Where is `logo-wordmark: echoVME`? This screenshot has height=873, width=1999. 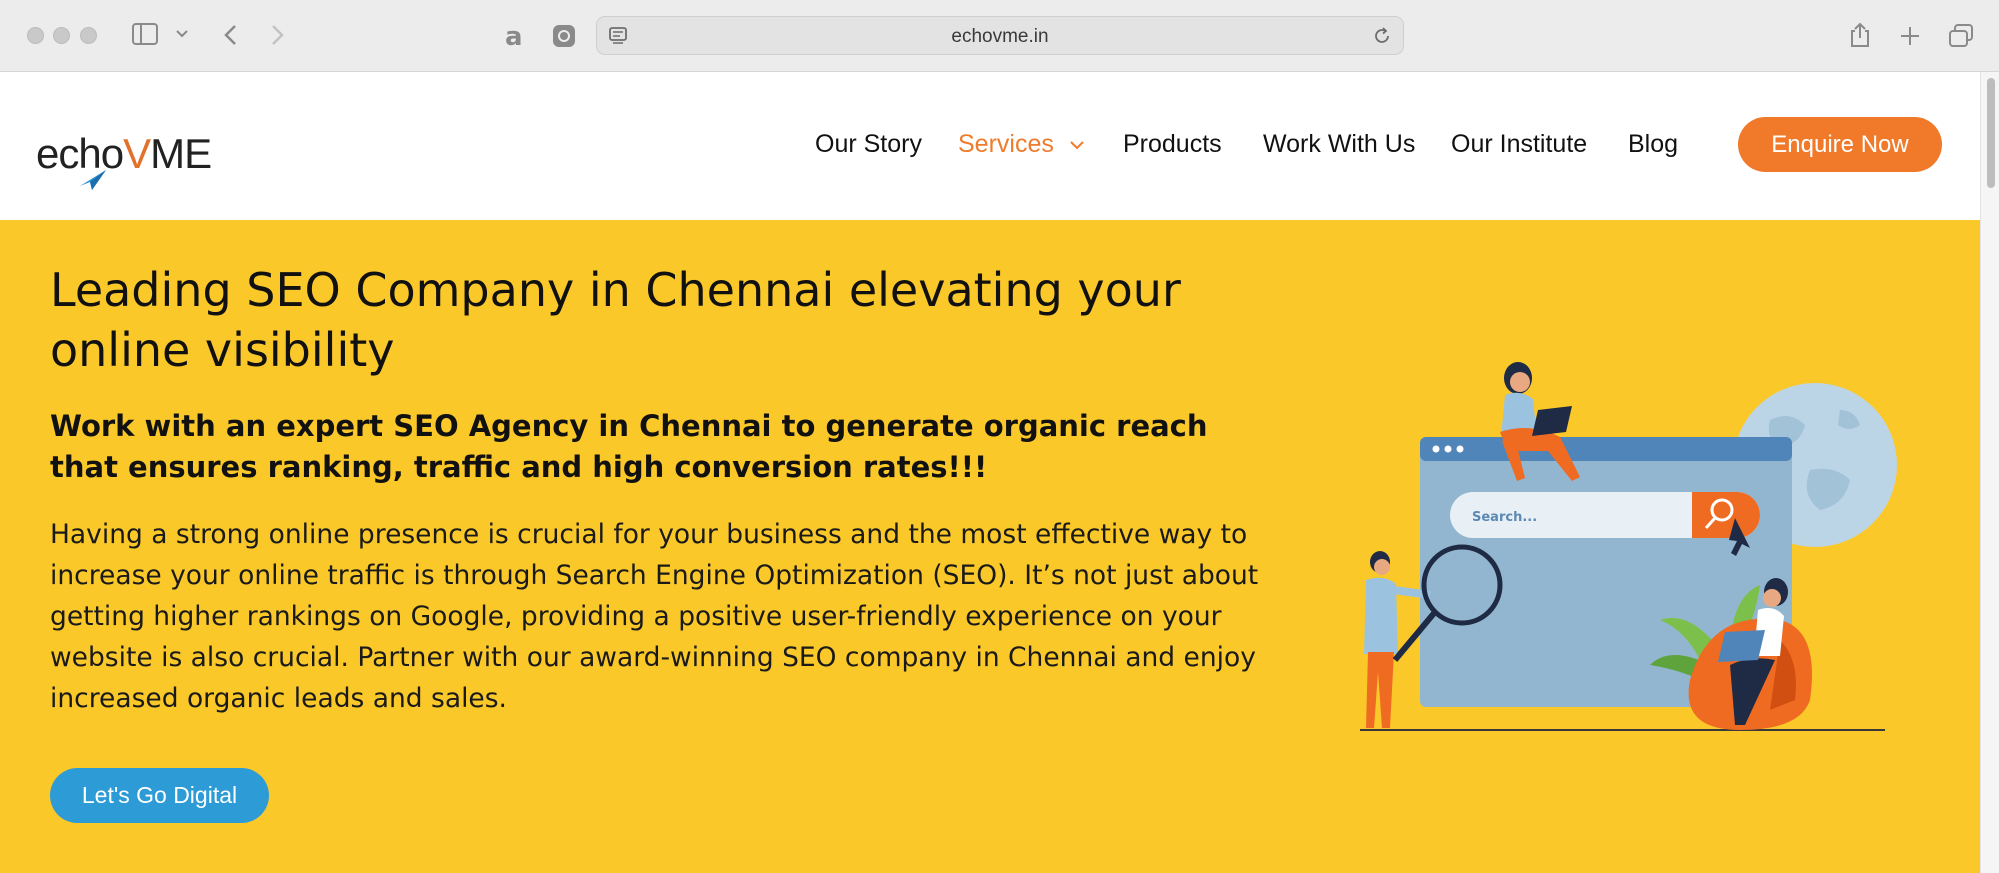 logo-wordmark: echoVME is located at coordinates (124, 153).